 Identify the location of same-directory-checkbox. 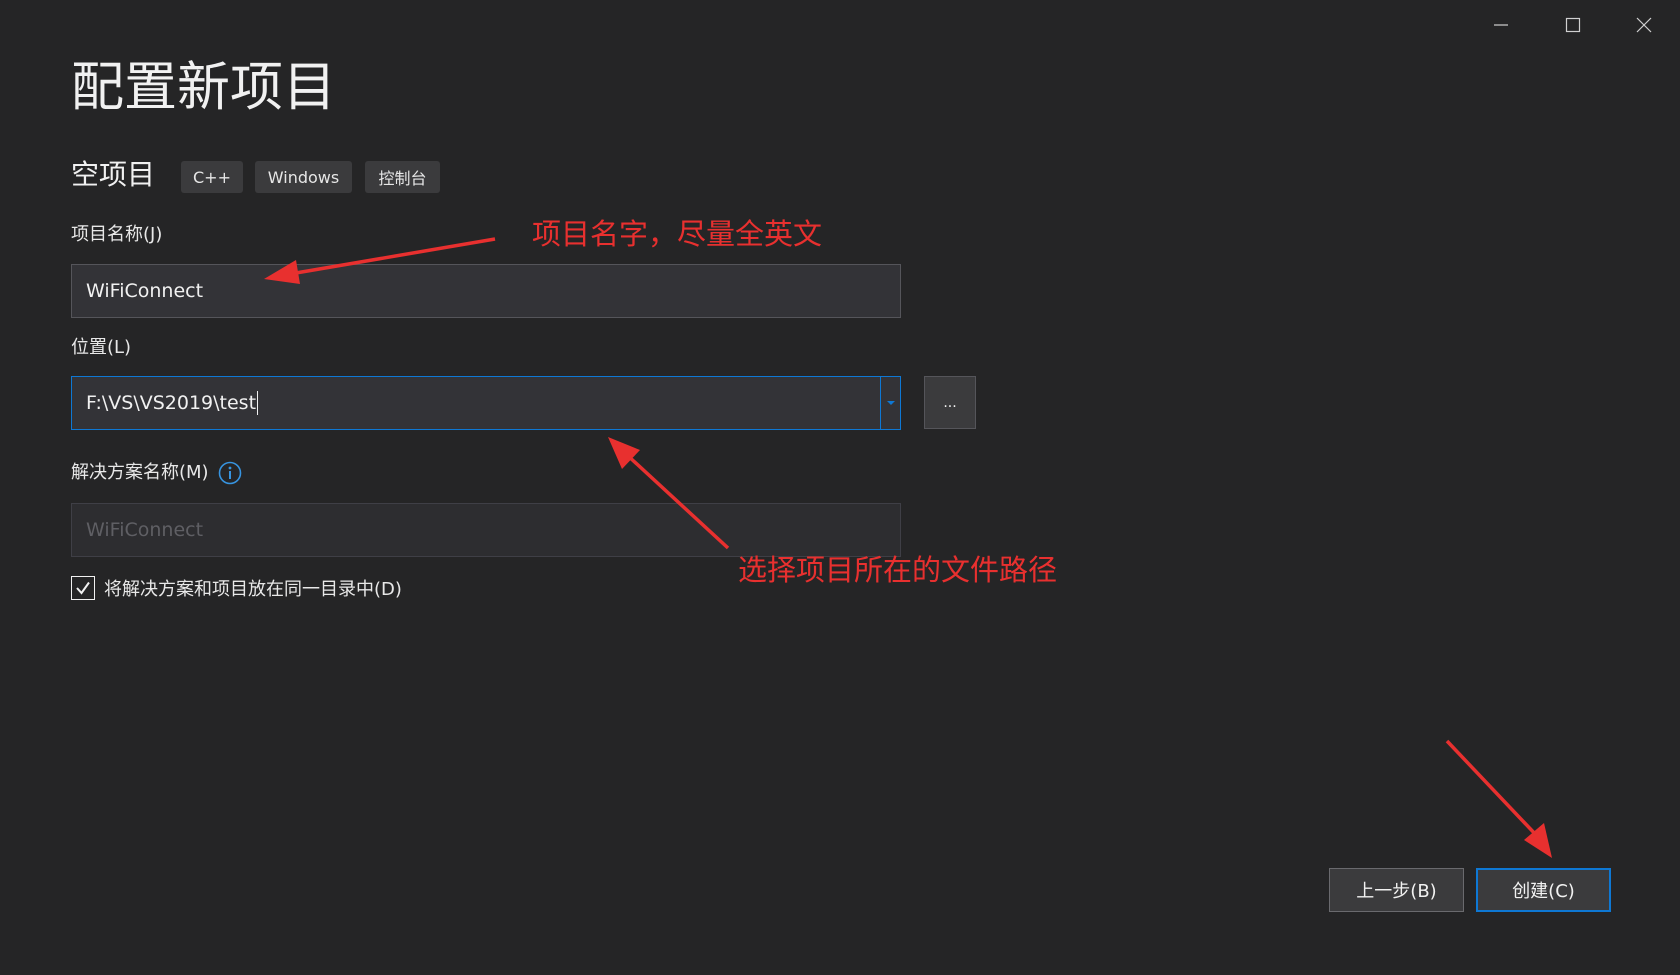
(83, 588).